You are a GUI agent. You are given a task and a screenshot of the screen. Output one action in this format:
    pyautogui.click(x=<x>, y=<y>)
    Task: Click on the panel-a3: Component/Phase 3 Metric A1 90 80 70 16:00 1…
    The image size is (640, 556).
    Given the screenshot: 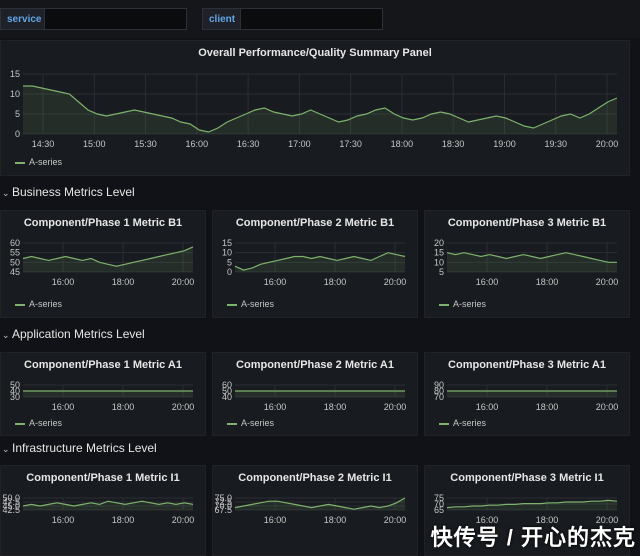 What is the action you would take?
    pyautogui.click(x=527, y=394)
    